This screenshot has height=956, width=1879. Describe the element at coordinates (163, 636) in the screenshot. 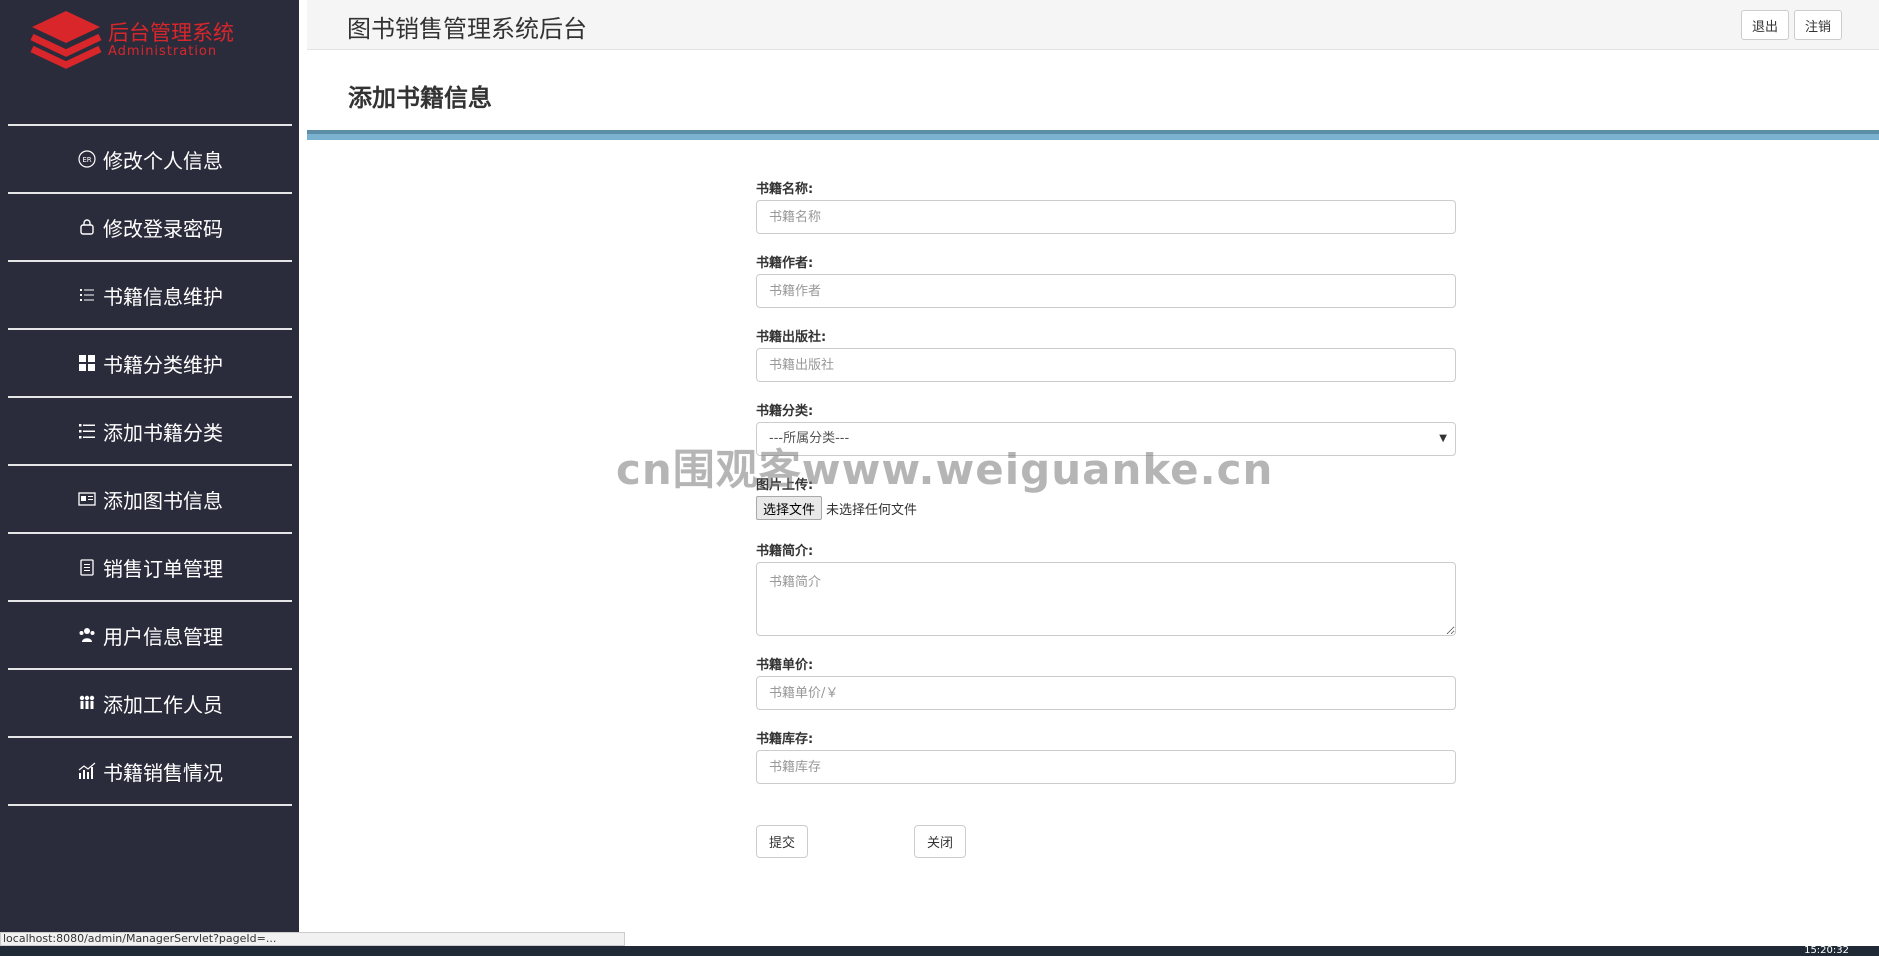

I see `sidebar-item-label: 用户信息管理` at that location.